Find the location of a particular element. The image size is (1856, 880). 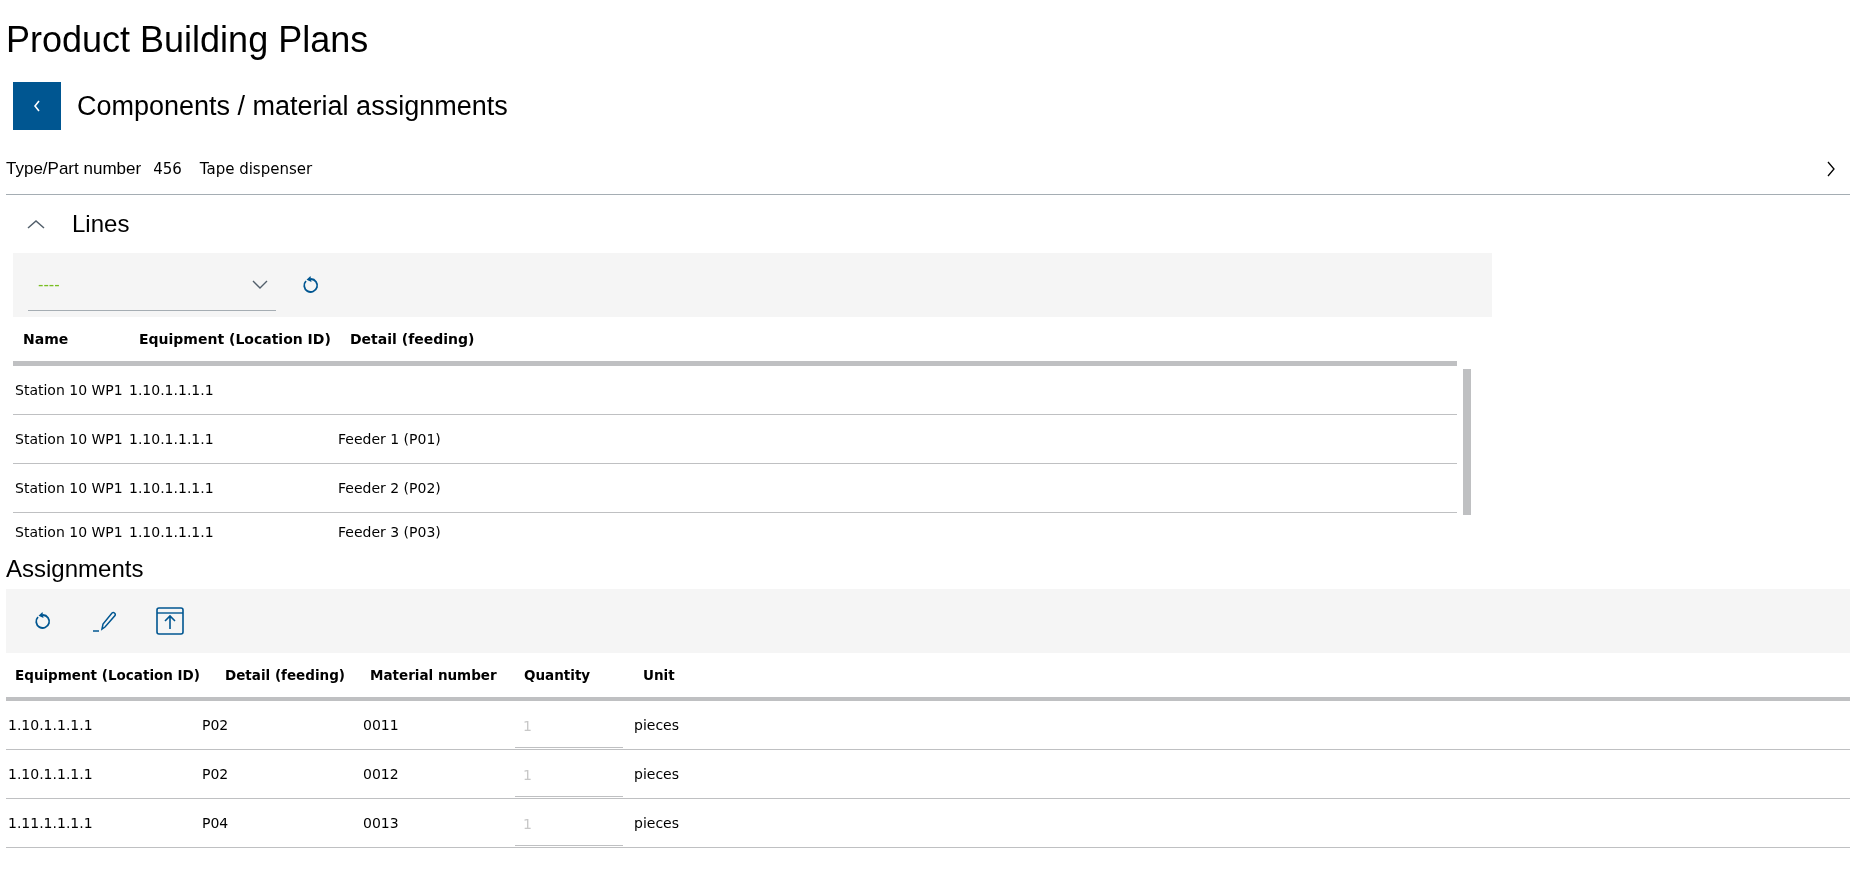

chevron-down-icon is located at coordinates (260, 284).